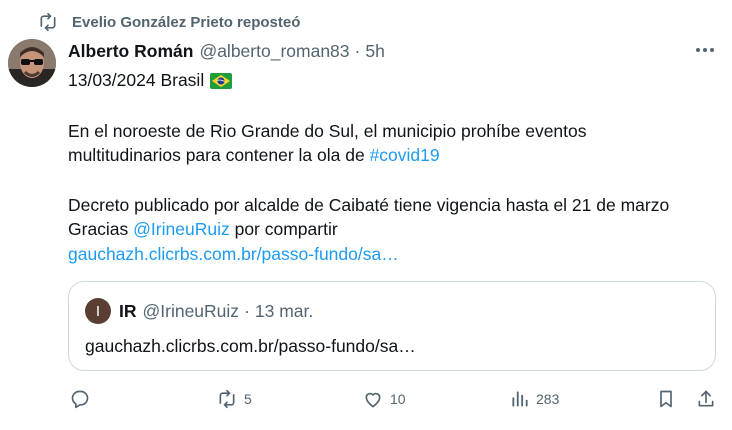  I want to click on bookmark-button, so click(666, 399).